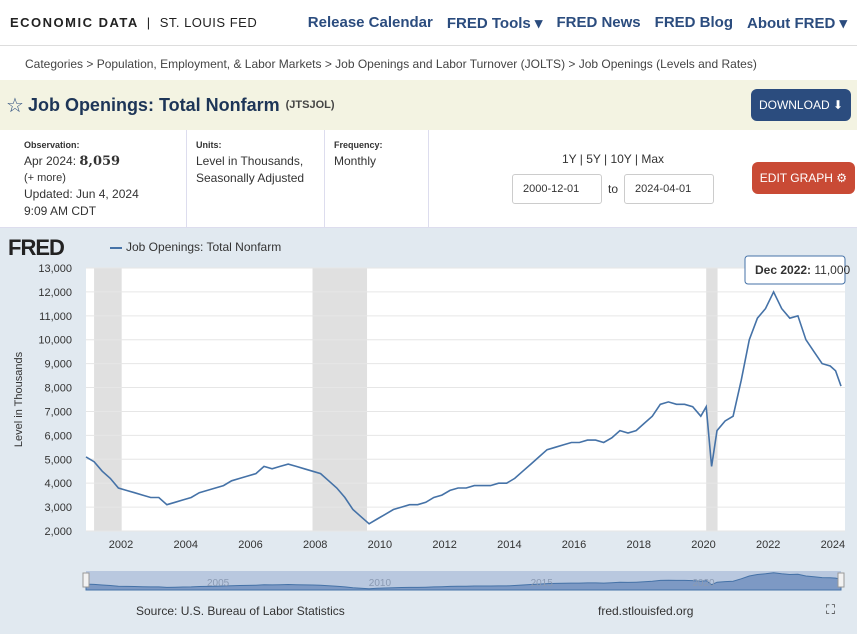 The height and width of the screenshot is (634, 857). What do you see at coordinates (645, 611) in the screenshot?
I see `fred-url: fred.stlouisfed.org` at bounding box center [645, 611].